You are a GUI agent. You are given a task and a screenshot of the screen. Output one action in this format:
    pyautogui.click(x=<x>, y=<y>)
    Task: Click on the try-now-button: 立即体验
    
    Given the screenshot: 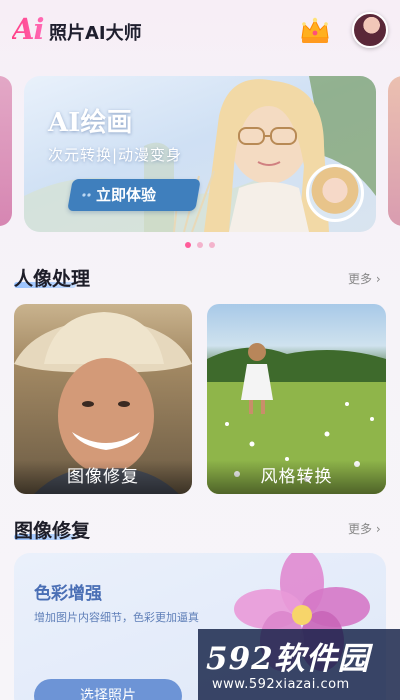 What is the action you would take?
    pyautogui.click(x=134, y=195)
    